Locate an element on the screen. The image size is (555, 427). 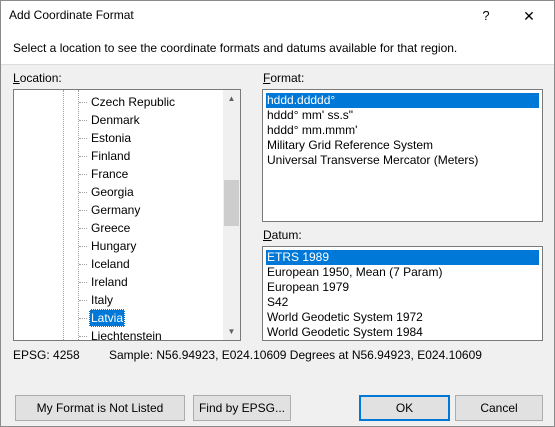
tree-item: Ireland is located at coordinates (119, 282).